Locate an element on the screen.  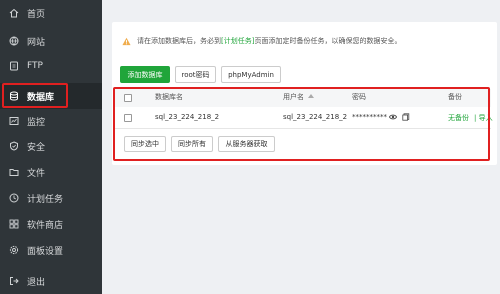
home-icon is located at coordinates (14, 13).